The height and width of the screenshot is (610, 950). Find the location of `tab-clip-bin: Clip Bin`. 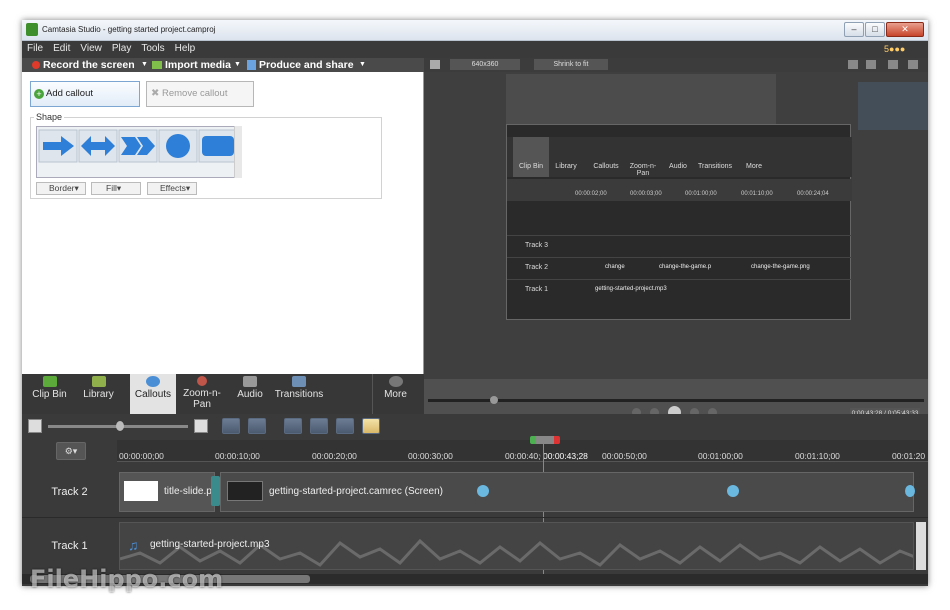

tab-clip-bin: Clip Bin is located at coordinates (49, 394).